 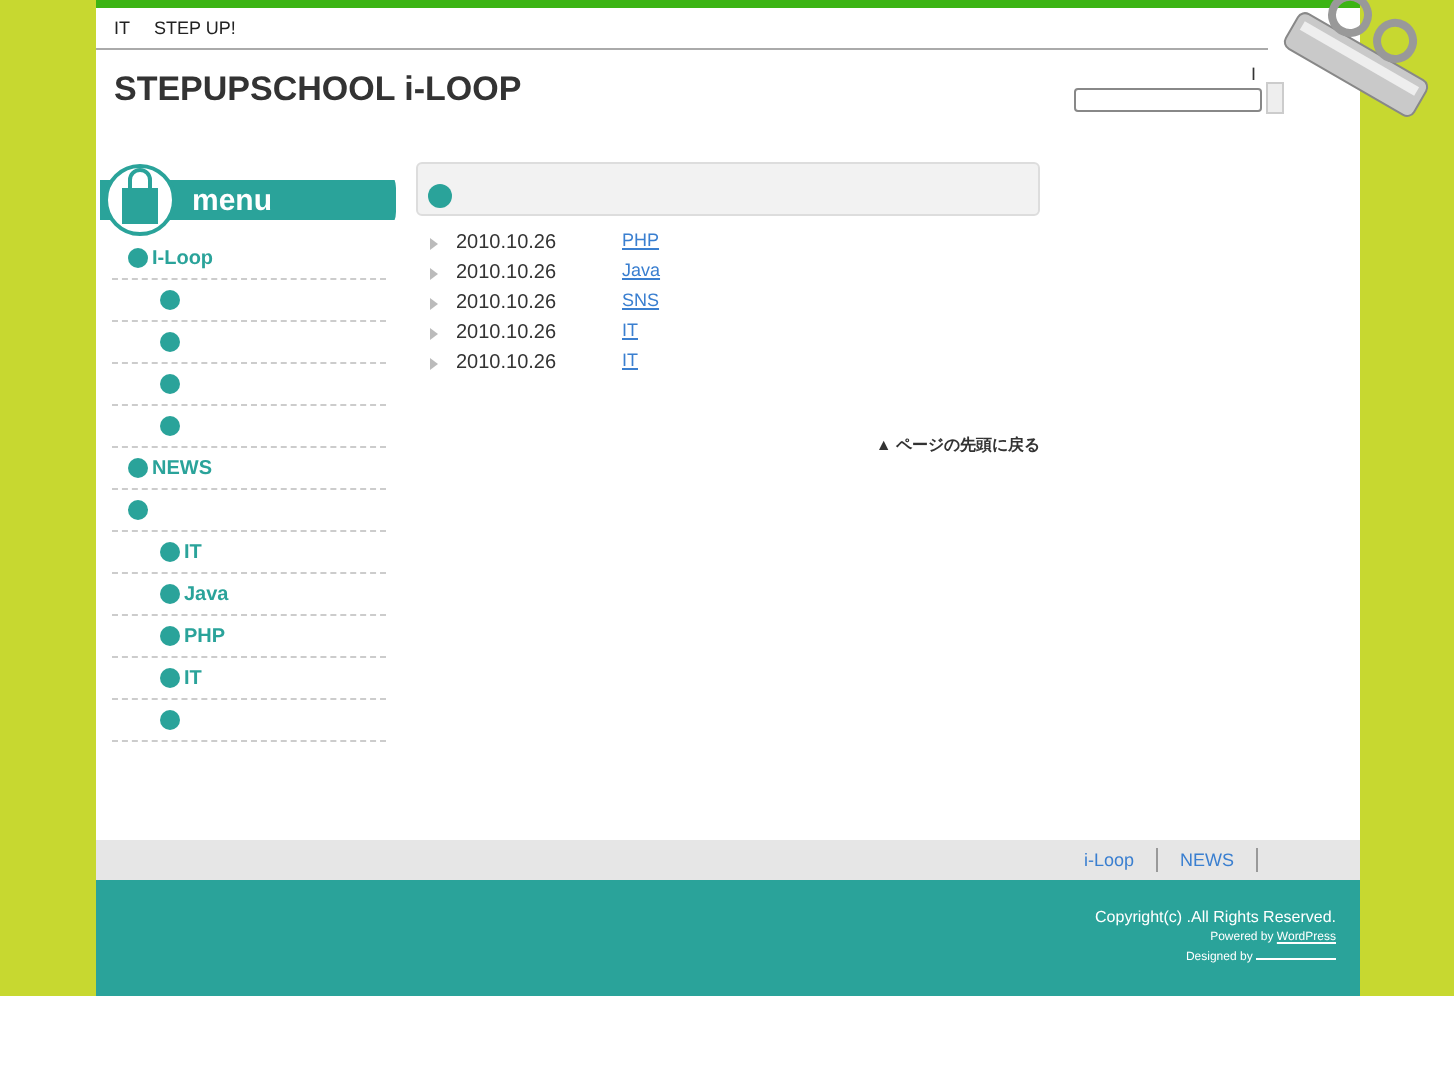 What do you see at coordinates (1168, 100) in the screenshot?
I see `search-field` at bounding box center [1168, 100].